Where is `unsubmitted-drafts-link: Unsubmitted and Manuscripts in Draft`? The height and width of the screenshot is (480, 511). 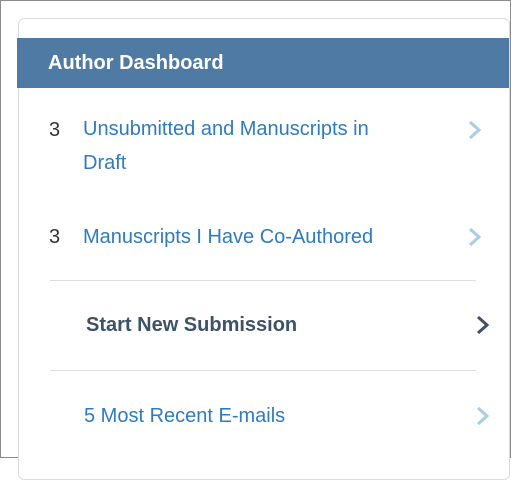
unsubmitted-drafts-link: Unsubmitted and Manuscripts in Draft is located at coordinates (278, 146).